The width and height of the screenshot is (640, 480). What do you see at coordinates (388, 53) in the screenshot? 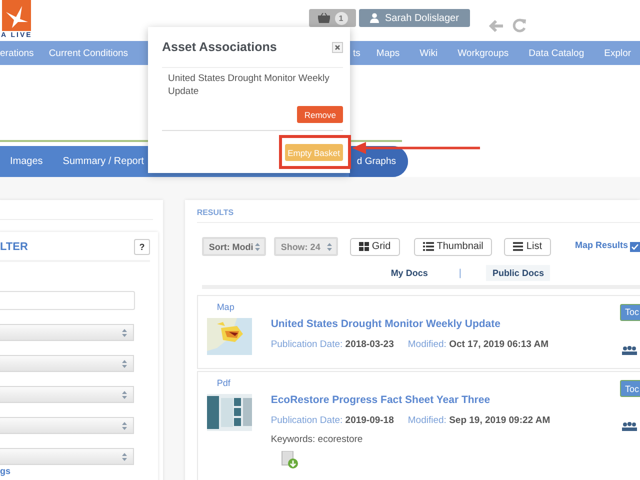
I see `nav-link: Maps` at bounding box center [388, 53].